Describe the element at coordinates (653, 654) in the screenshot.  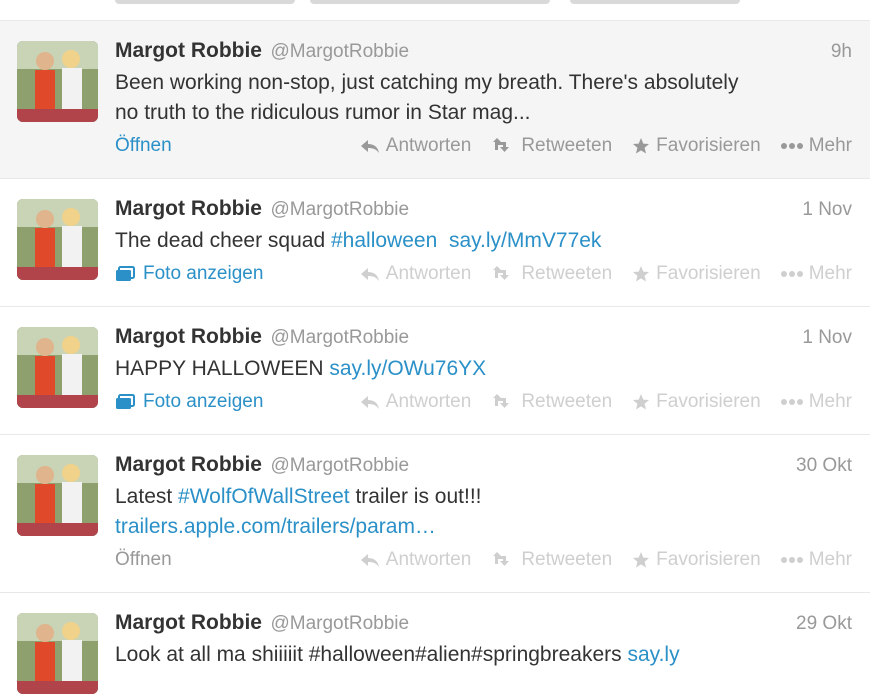
I see `url-link: say.ly` at that location.